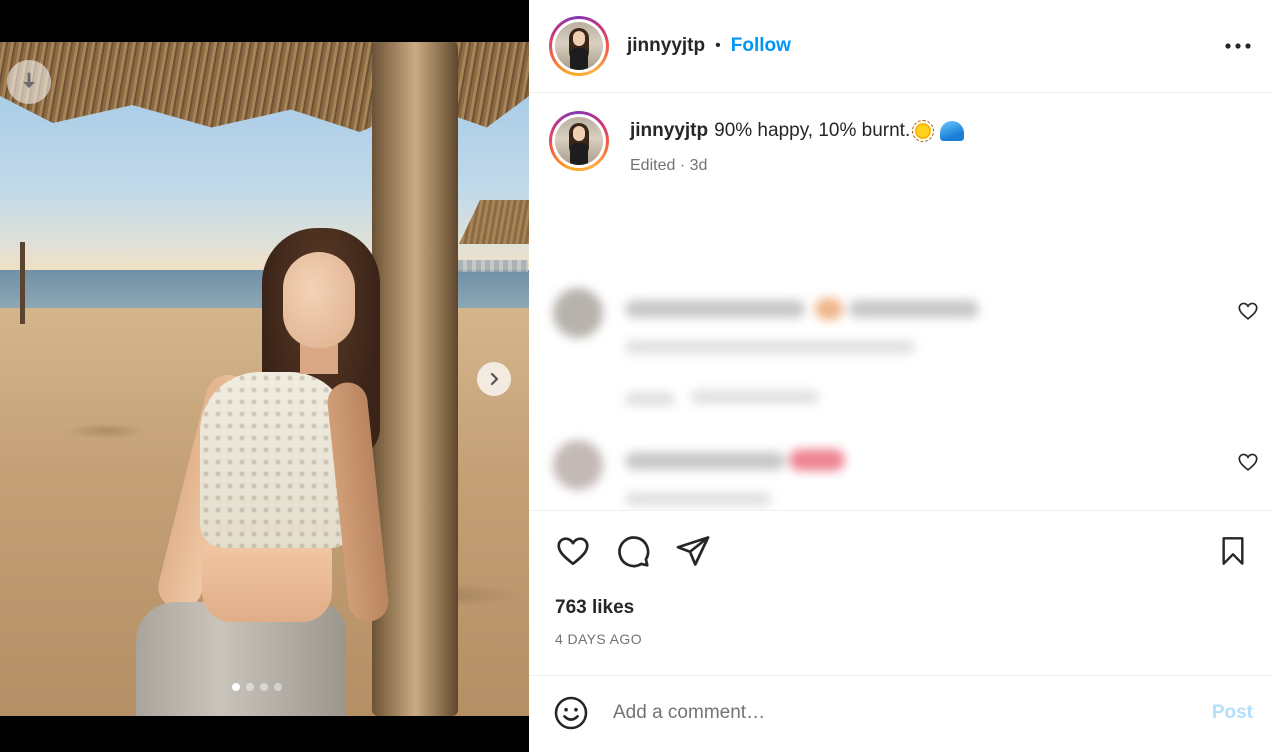 The width and height of the screenshot is (1273, 752). I want to click on heart-icon, so click(573, 551).